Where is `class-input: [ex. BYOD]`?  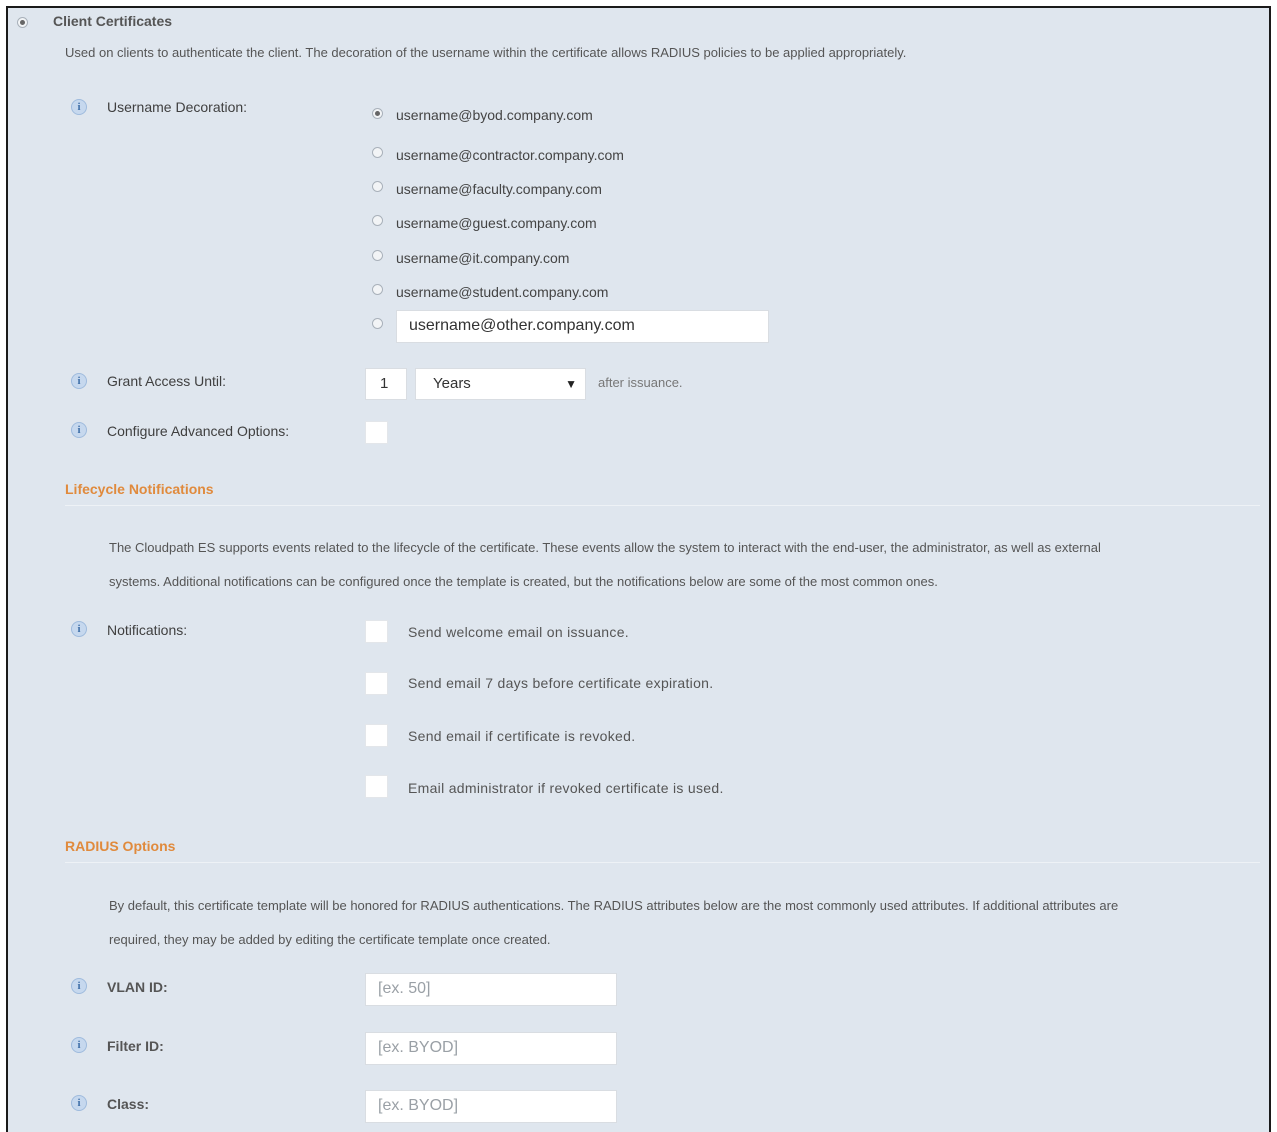
class-input: [ex. BYOD] is located at coordinates (491, 1106).